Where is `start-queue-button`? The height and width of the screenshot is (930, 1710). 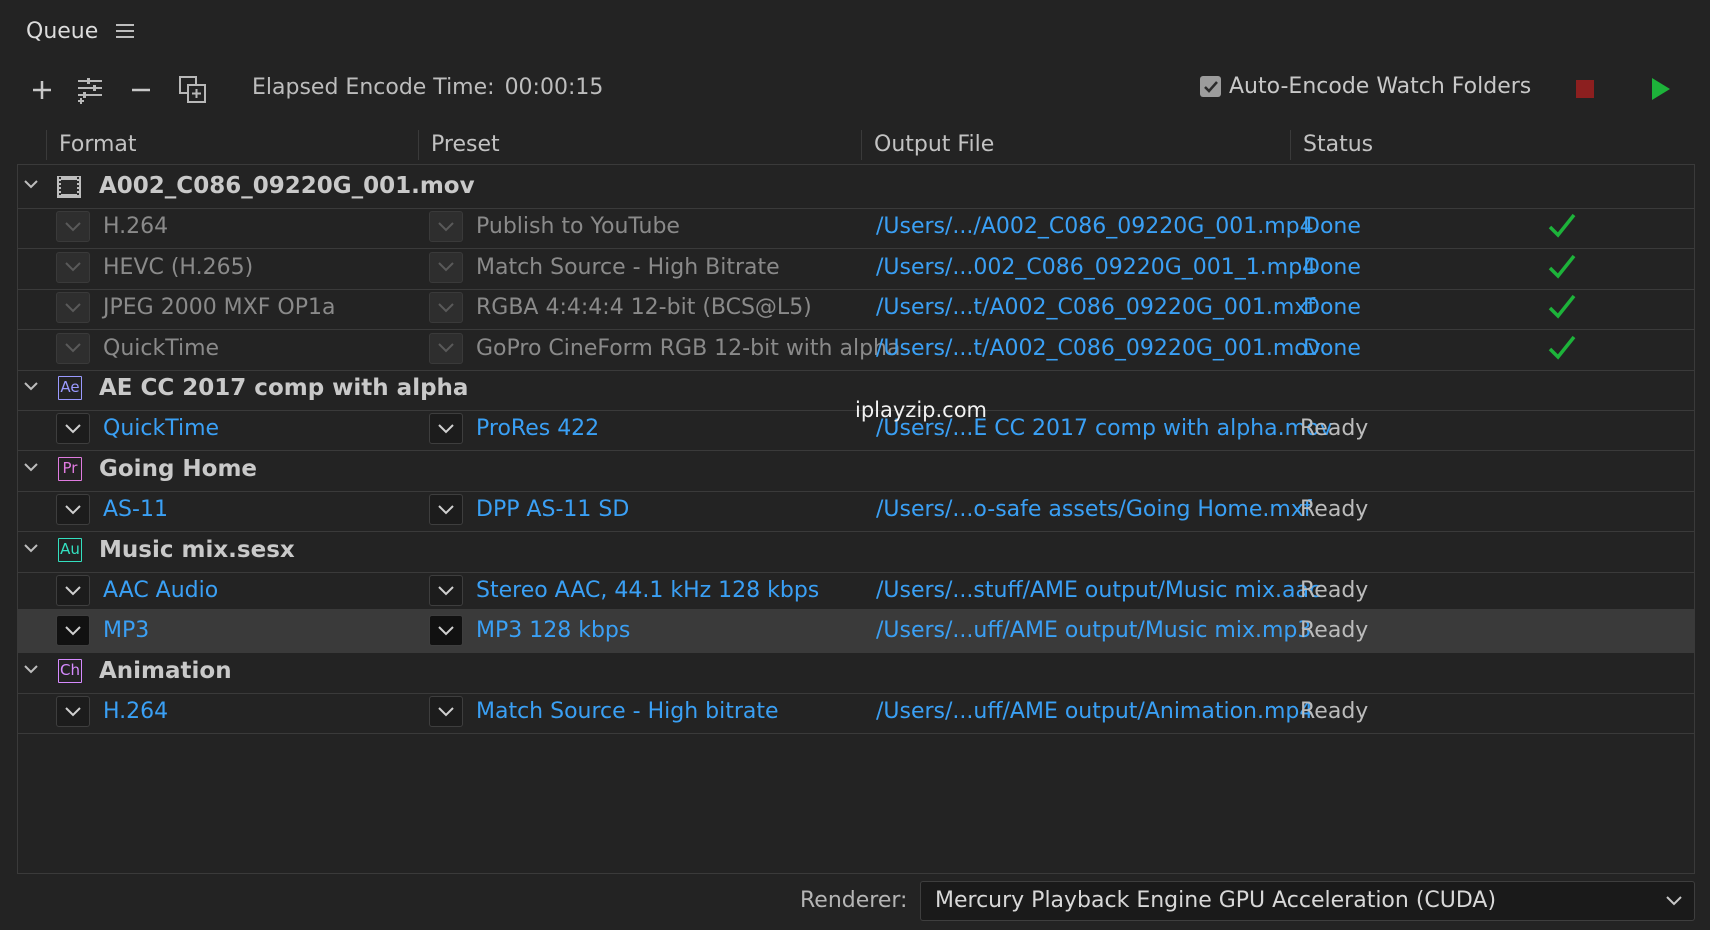 start-queue-button is located at coordinates (1661, 89).